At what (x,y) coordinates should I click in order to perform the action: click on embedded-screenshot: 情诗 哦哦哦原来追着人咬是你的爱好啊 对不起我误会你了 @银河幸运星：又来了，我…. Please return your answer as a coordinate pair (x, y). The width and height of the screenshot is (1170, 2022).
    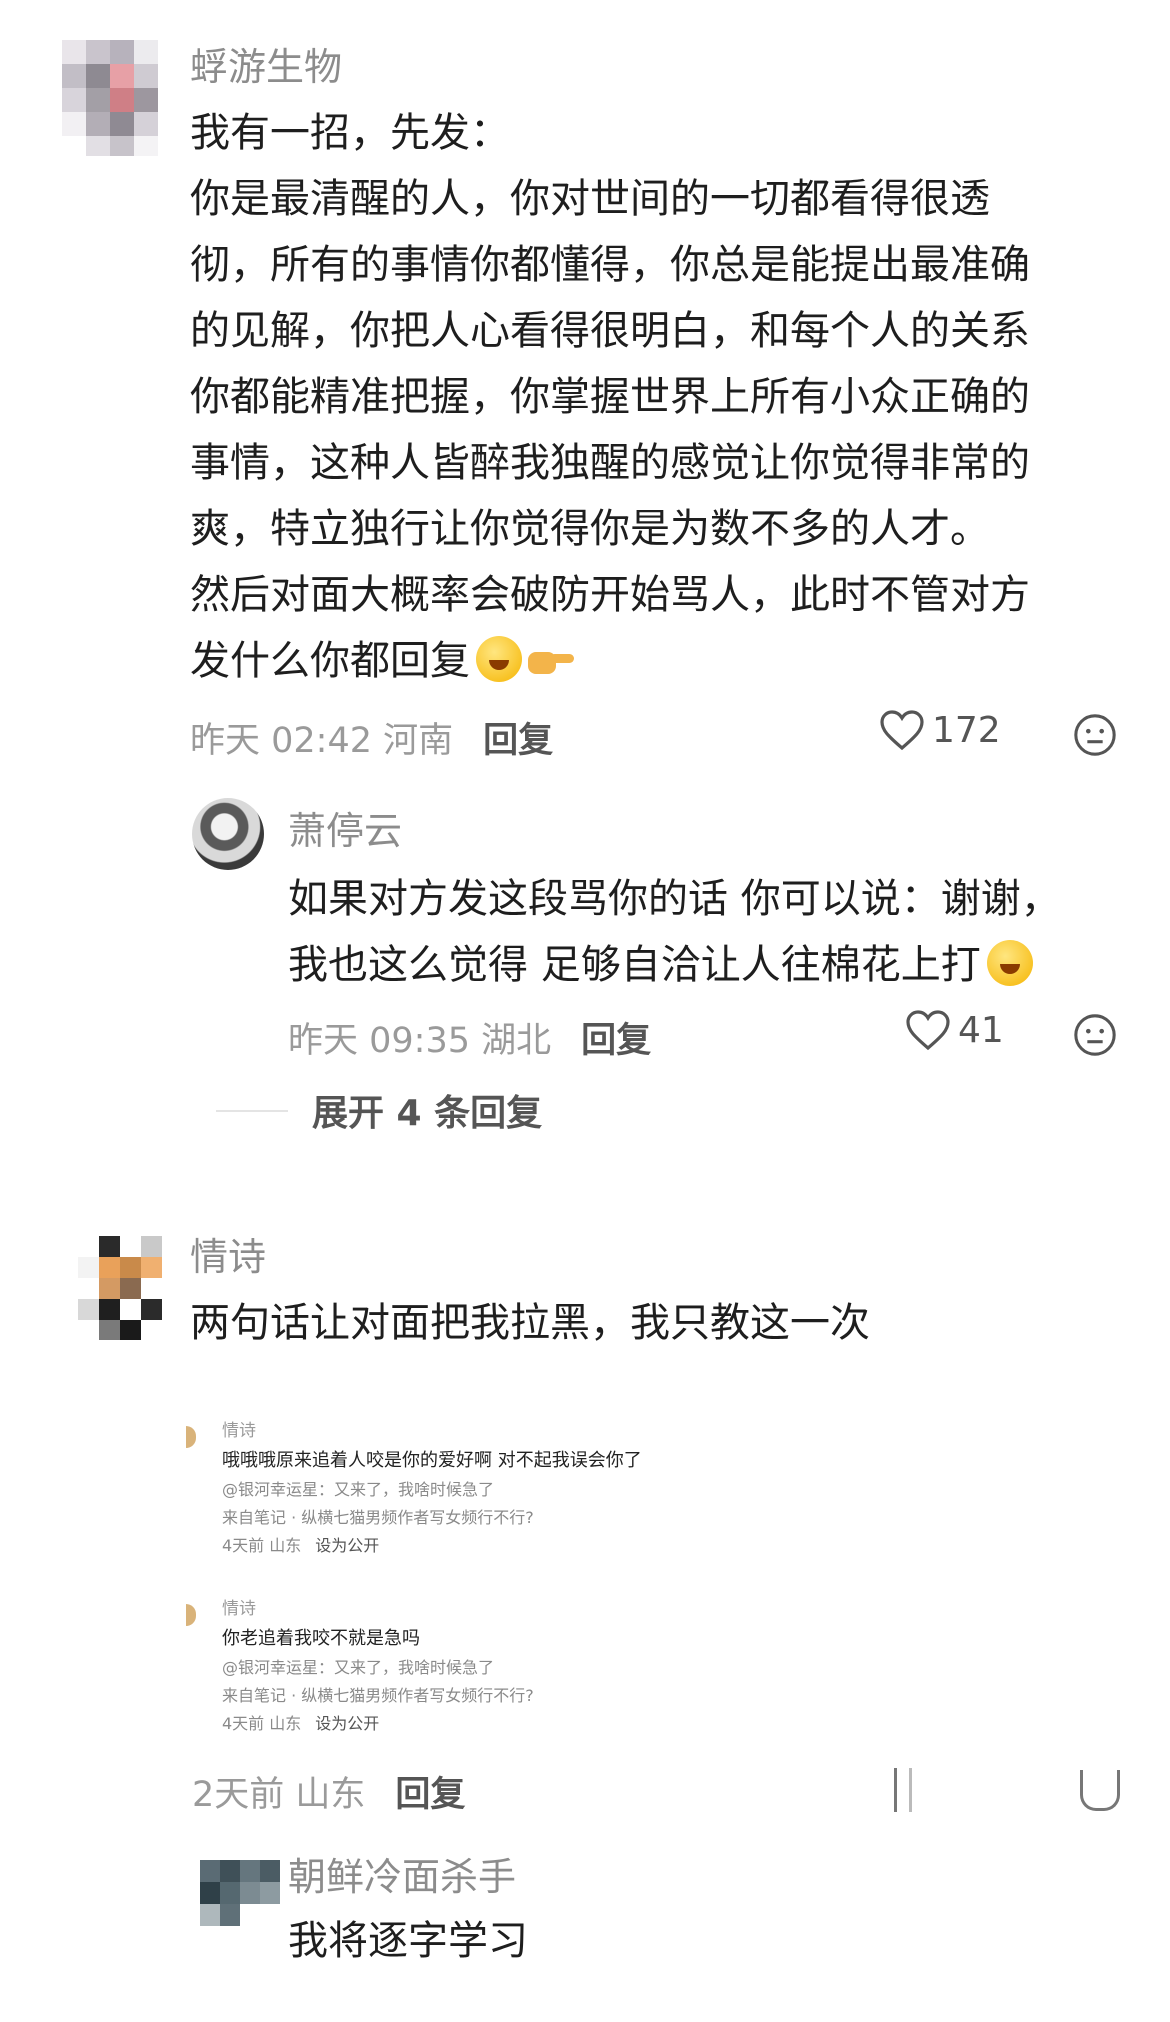
    Looking at the image, I should click on (466, 1489).